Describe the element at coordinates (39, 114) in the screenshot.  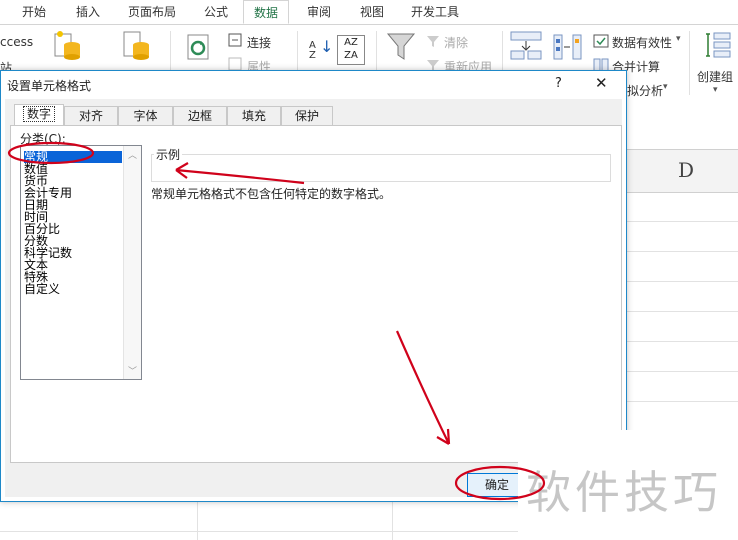
I see `tab-number: 数字` at that location.